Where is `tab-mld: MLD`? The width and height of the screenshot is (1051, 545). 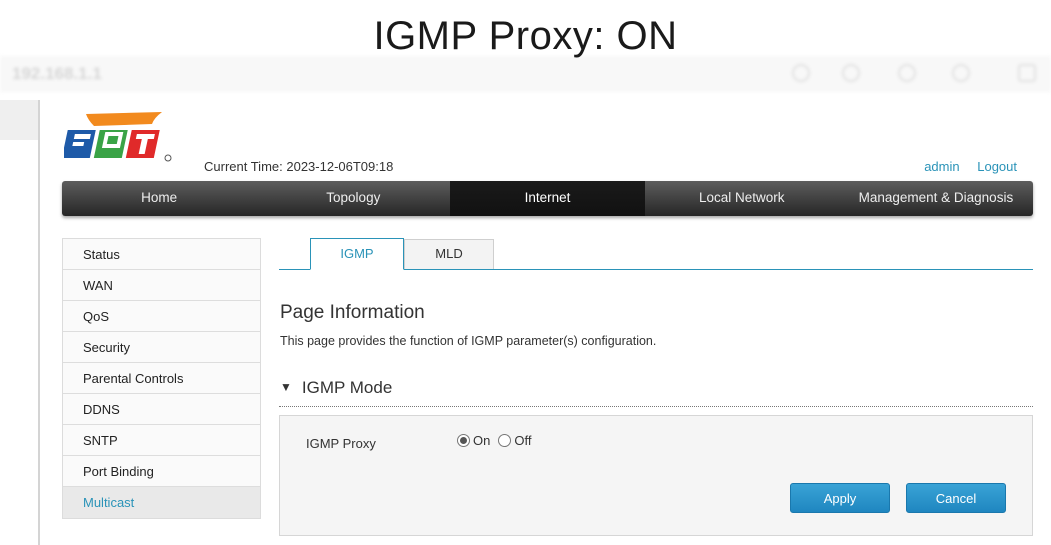
tab-mld: MLD is located at coordinates (449, 254).